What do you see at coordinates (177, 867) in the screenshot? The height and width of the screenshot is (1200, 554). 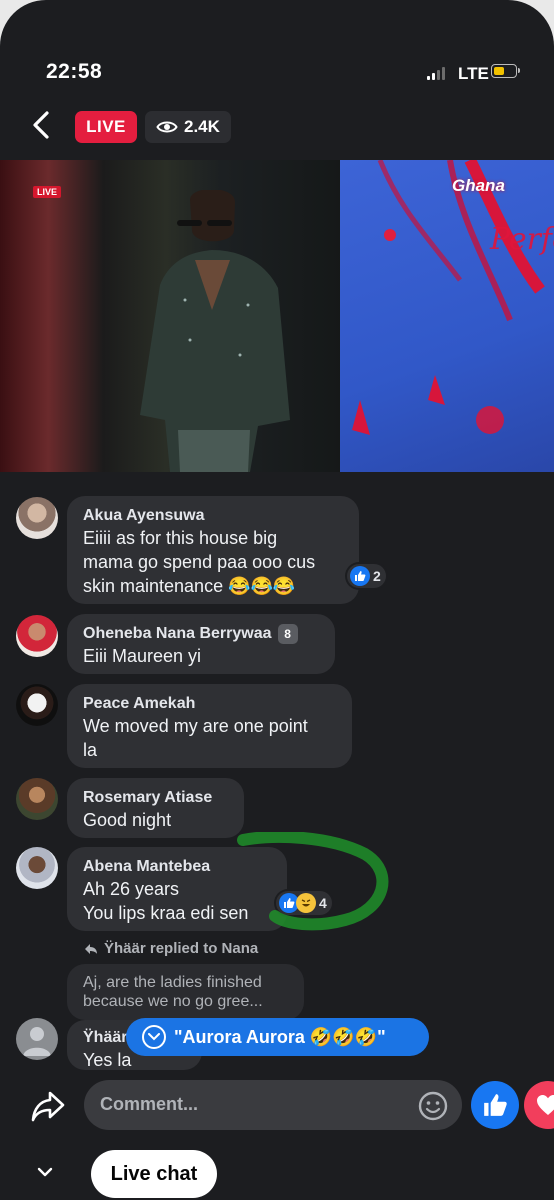 I see `commenter-name: Abena Mantebea` at bounding box center [177, 867].